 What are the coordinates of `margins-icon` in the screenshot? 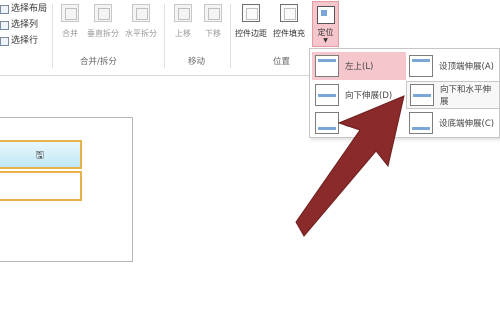 It's located at (251, 13).